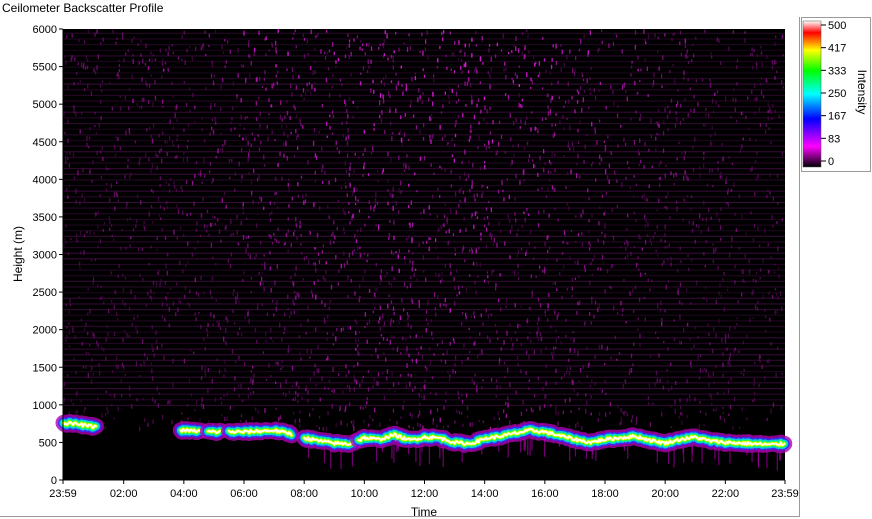  I want to click on y-tick-label: 1500, so click(45, 368).